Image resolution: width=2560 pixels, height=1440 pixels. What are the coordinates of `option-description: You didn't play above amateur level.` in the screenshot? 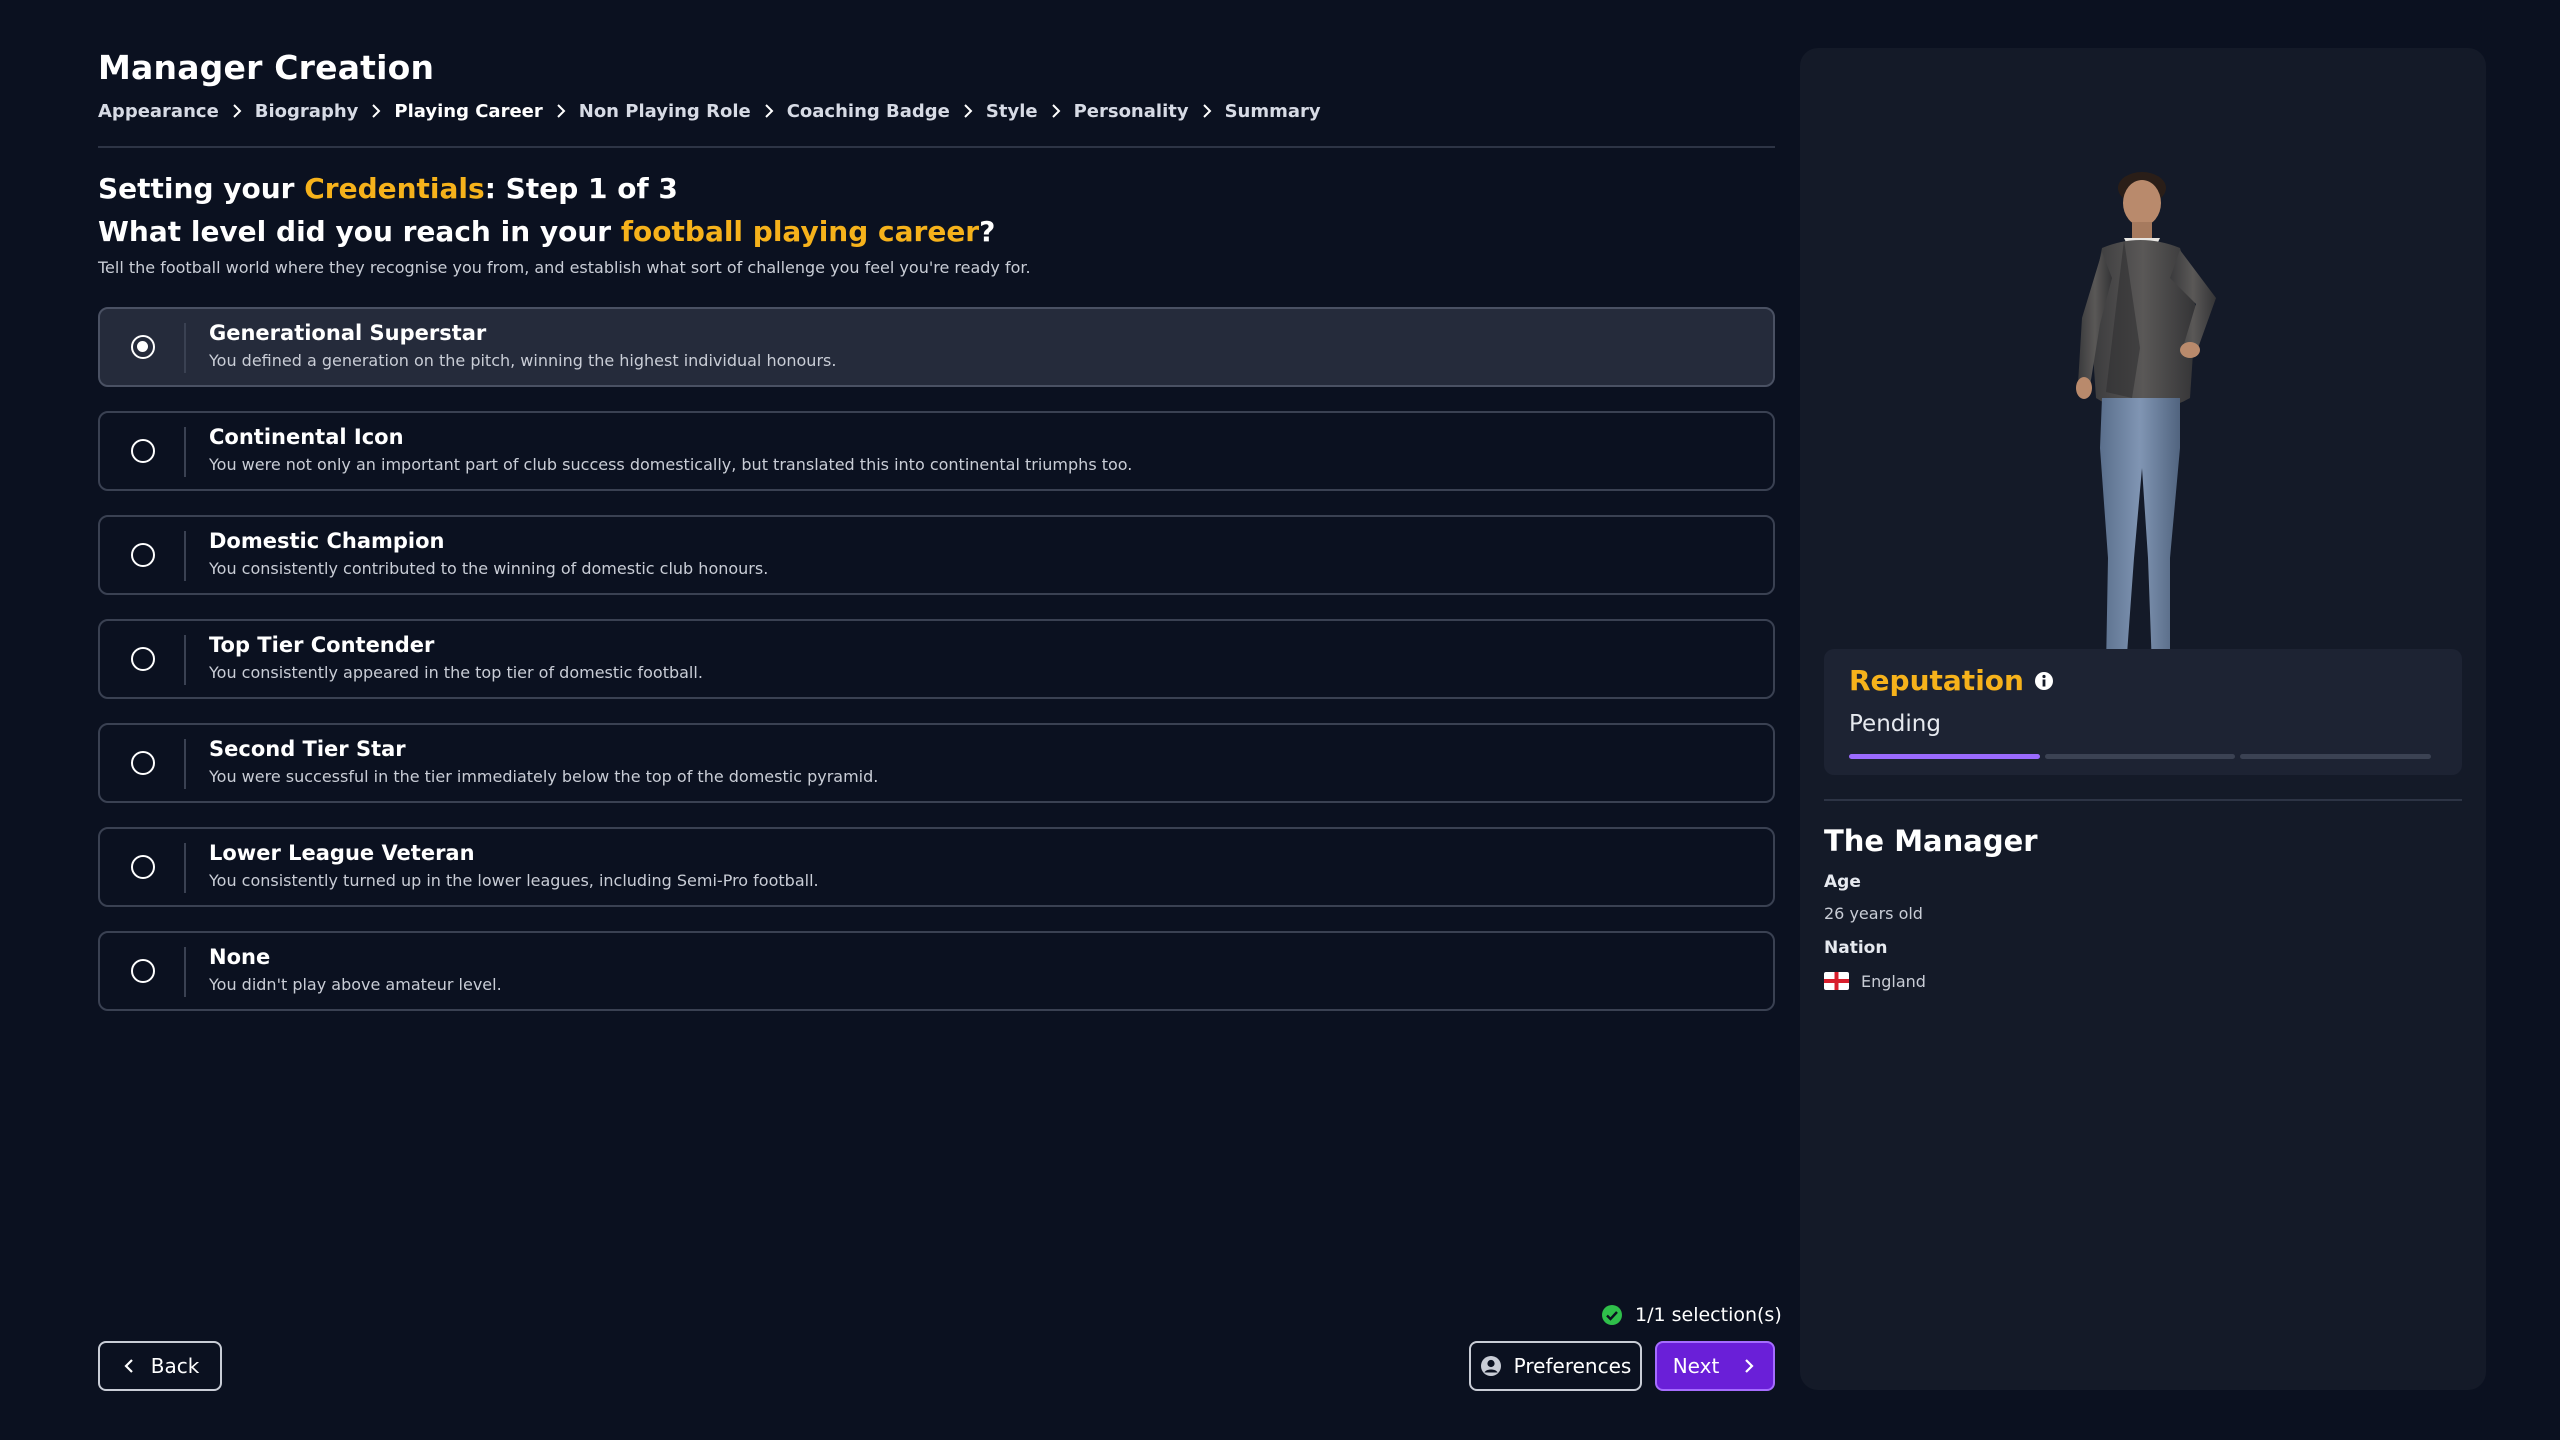 It's located at (355, 984).